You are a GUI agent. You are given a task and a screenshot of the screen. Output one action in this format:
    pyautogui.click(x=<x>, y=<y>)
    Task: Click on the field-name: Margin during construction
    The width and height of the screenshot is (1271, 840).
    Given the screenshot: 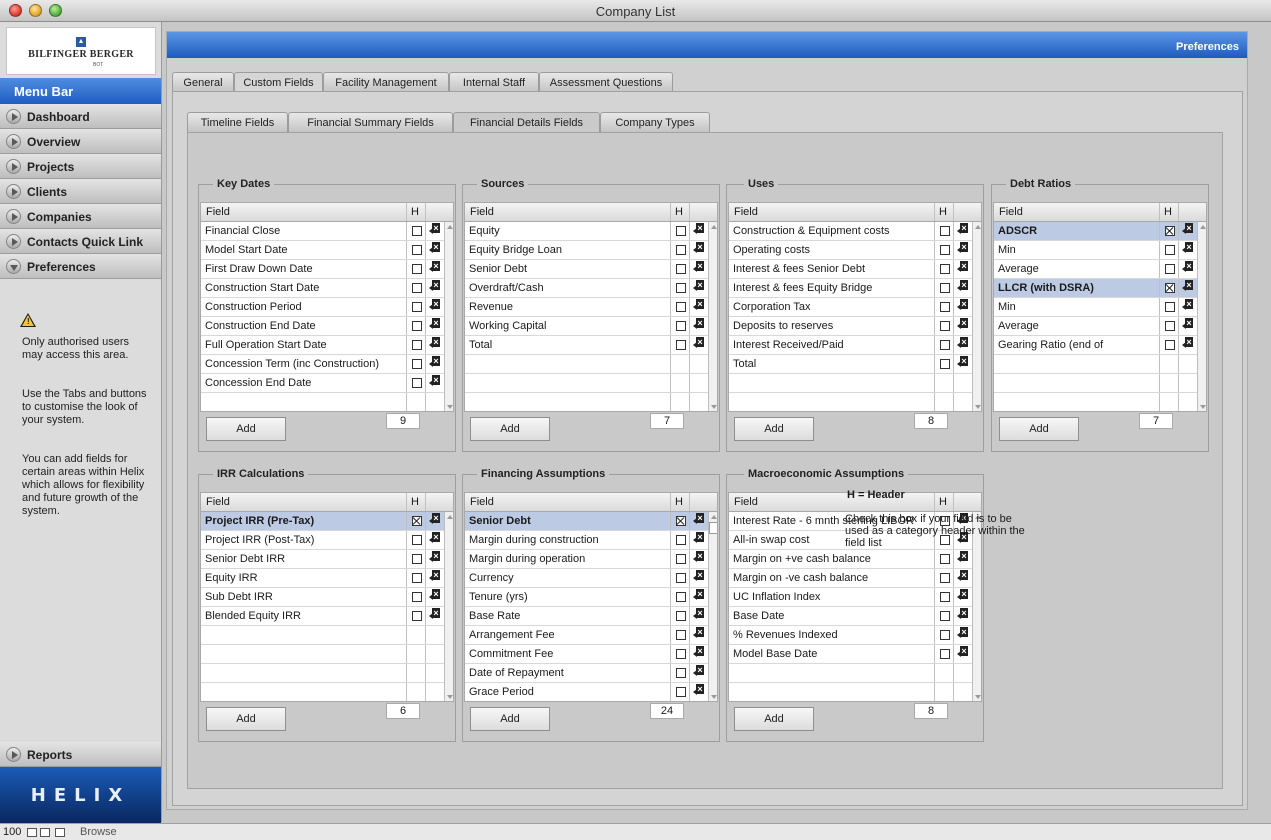 What is the action you would take?
    pyautogui.click(x=568, y=540)
    